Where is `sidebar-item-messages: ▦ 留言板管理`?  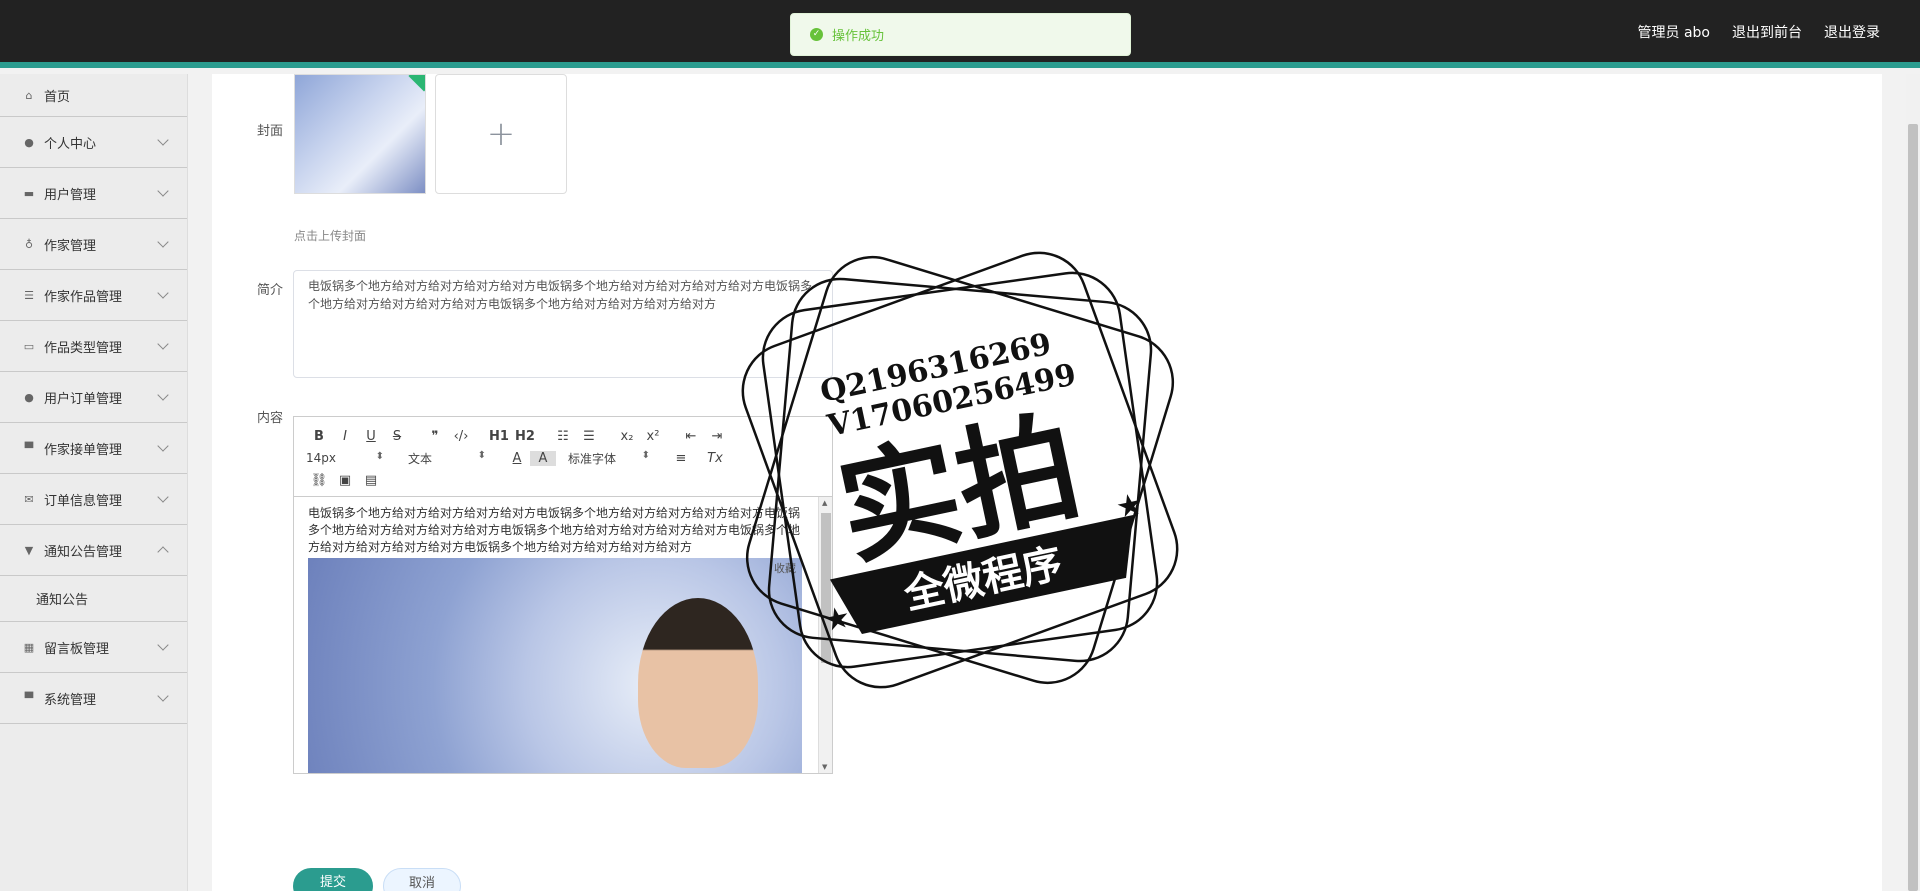
sidebar-item-messages: ▦ 留言板管理 is located at coordinates (93, 647).